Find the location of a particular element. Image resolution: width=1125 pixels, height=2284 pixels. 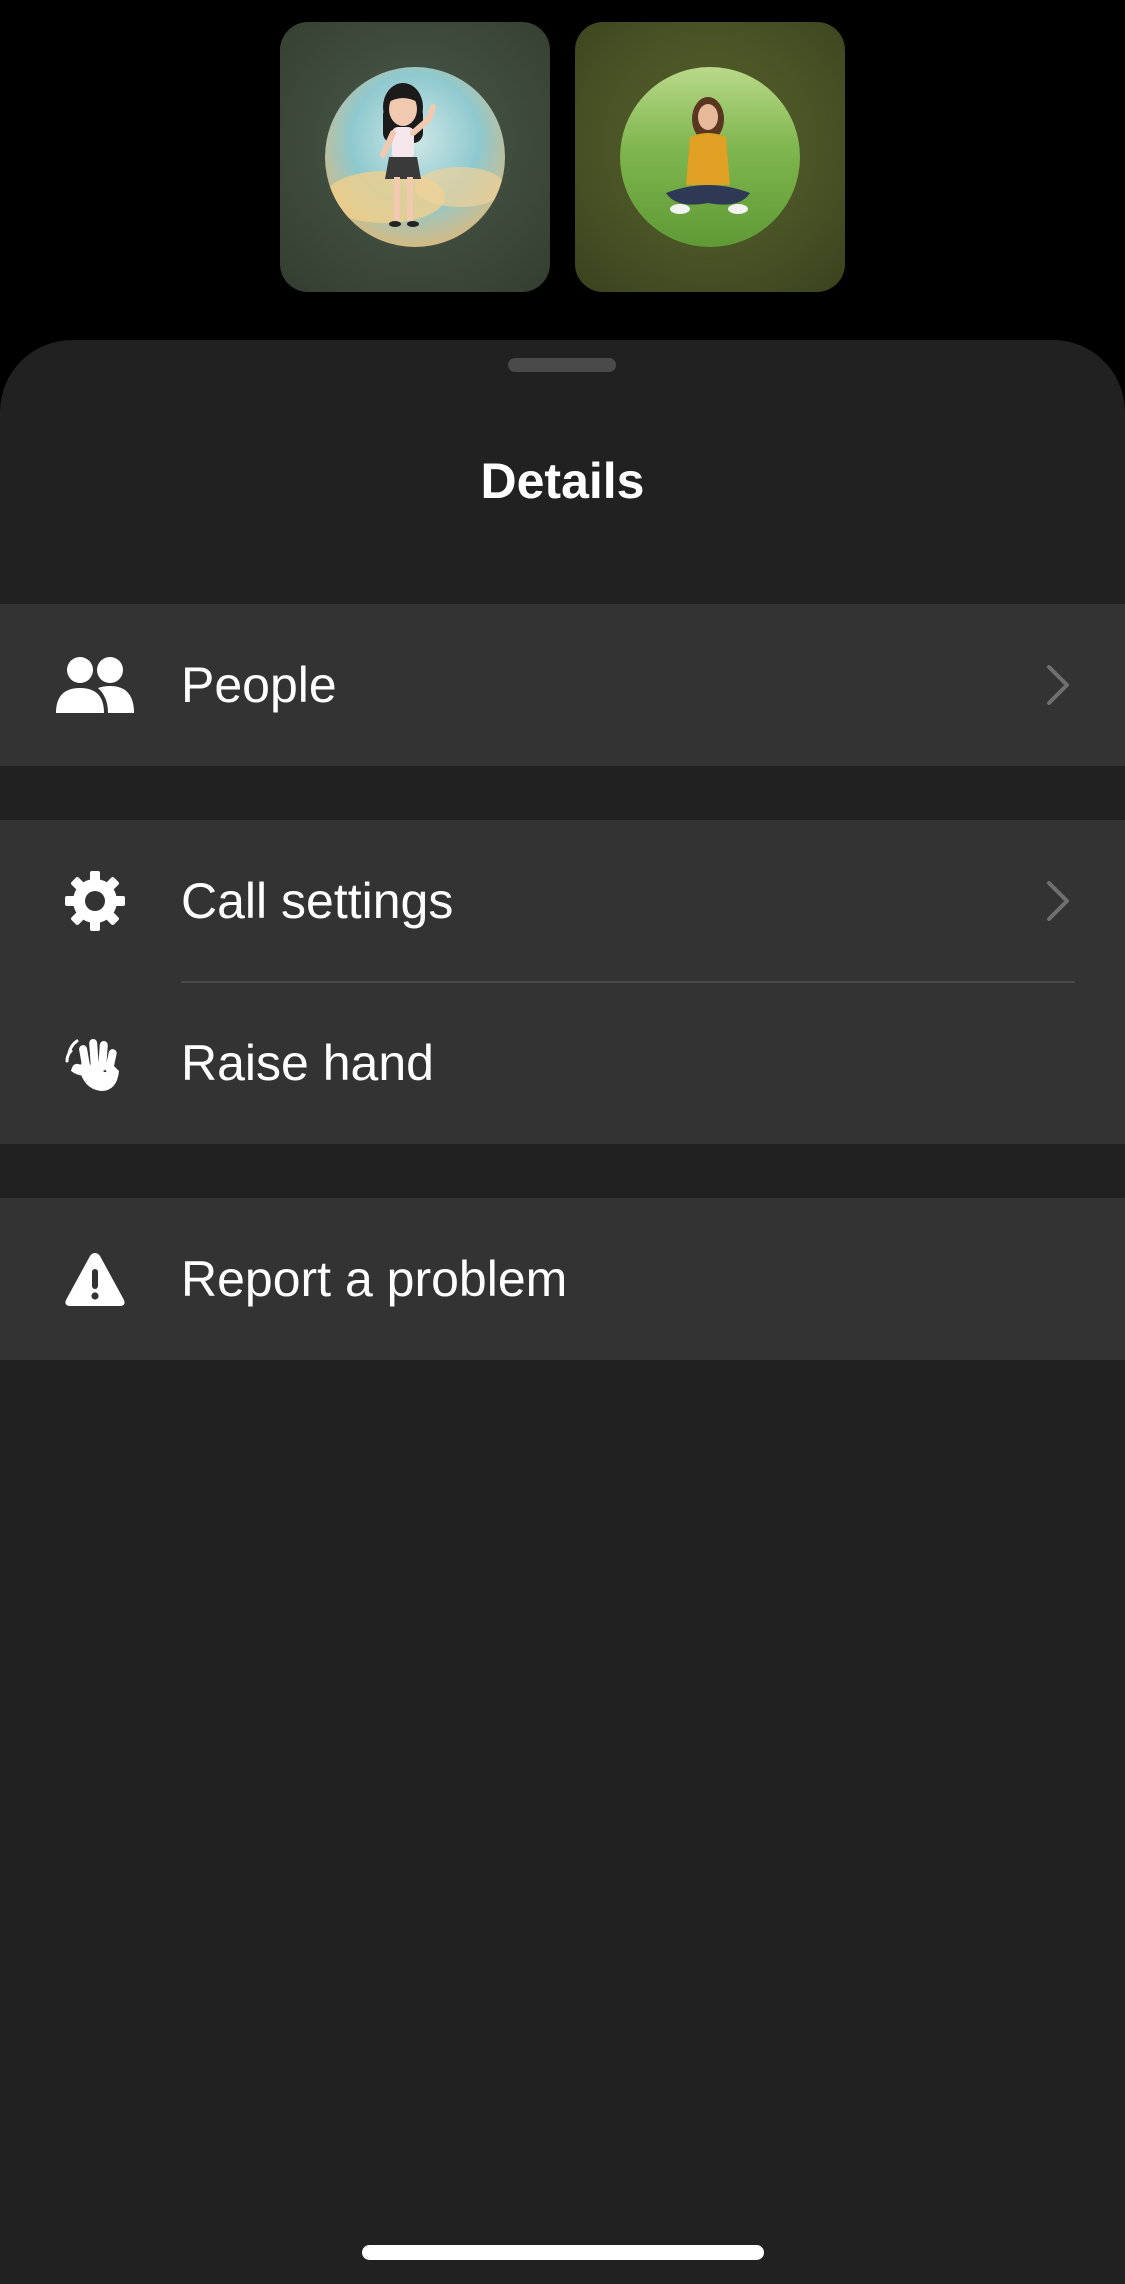

menu-item-raise-hand: Raise hand is located at coordinates (562, 1063).